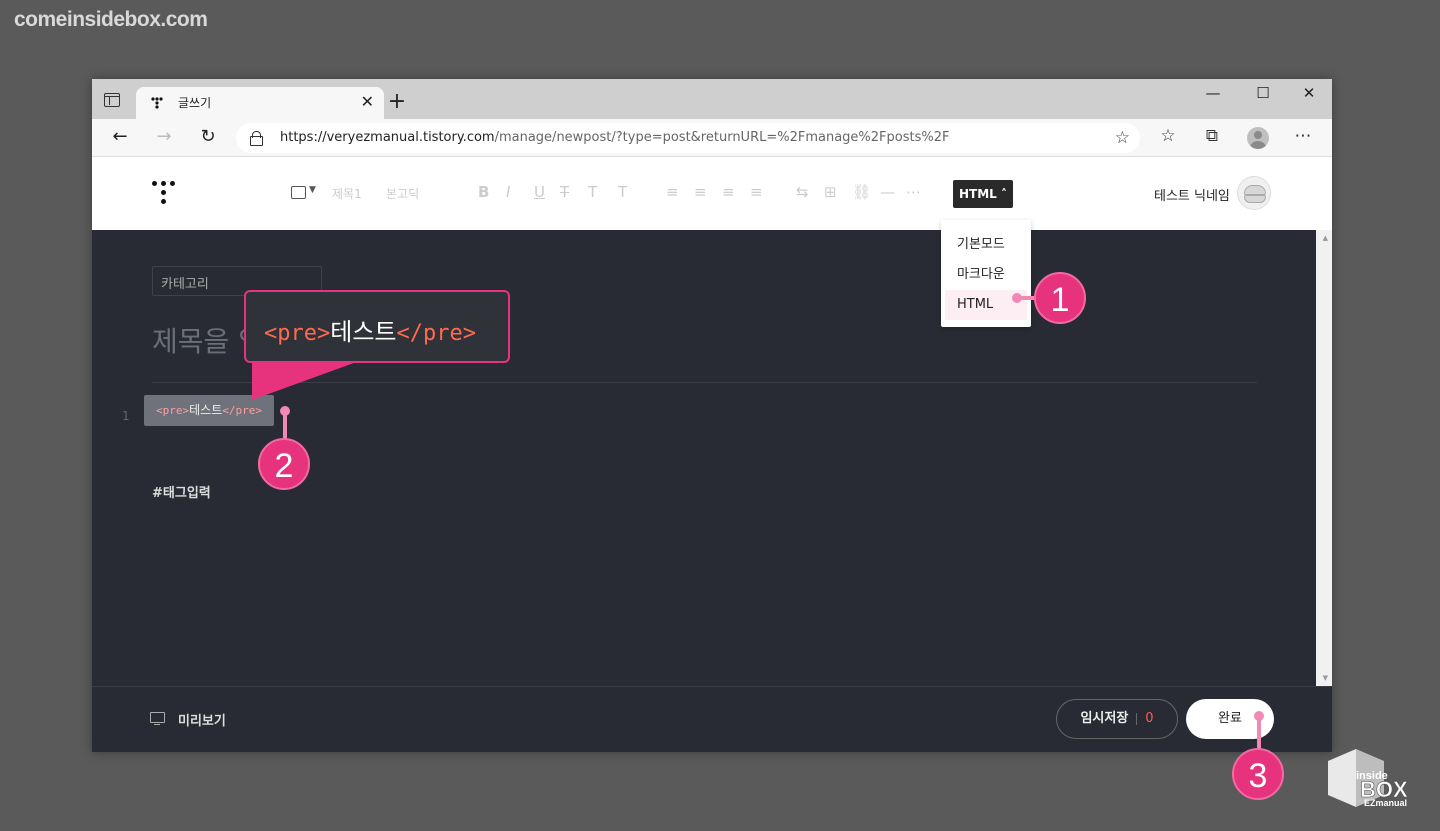 The image size is (1440, 831). What do you see at coordinates (1254, 193) in the screenshot?
I see `user-avatar` at bounding box center [1254, 193].